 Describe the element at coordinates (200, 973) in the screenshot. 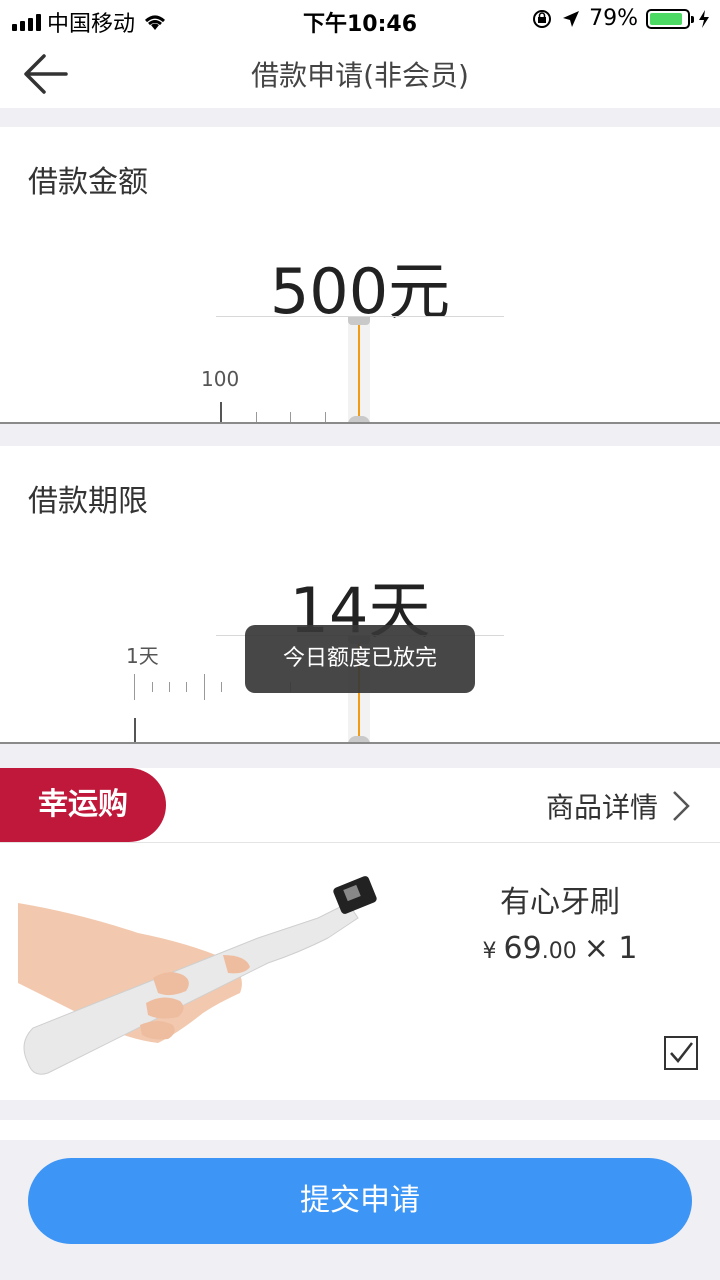

I see `product-image` at that location.